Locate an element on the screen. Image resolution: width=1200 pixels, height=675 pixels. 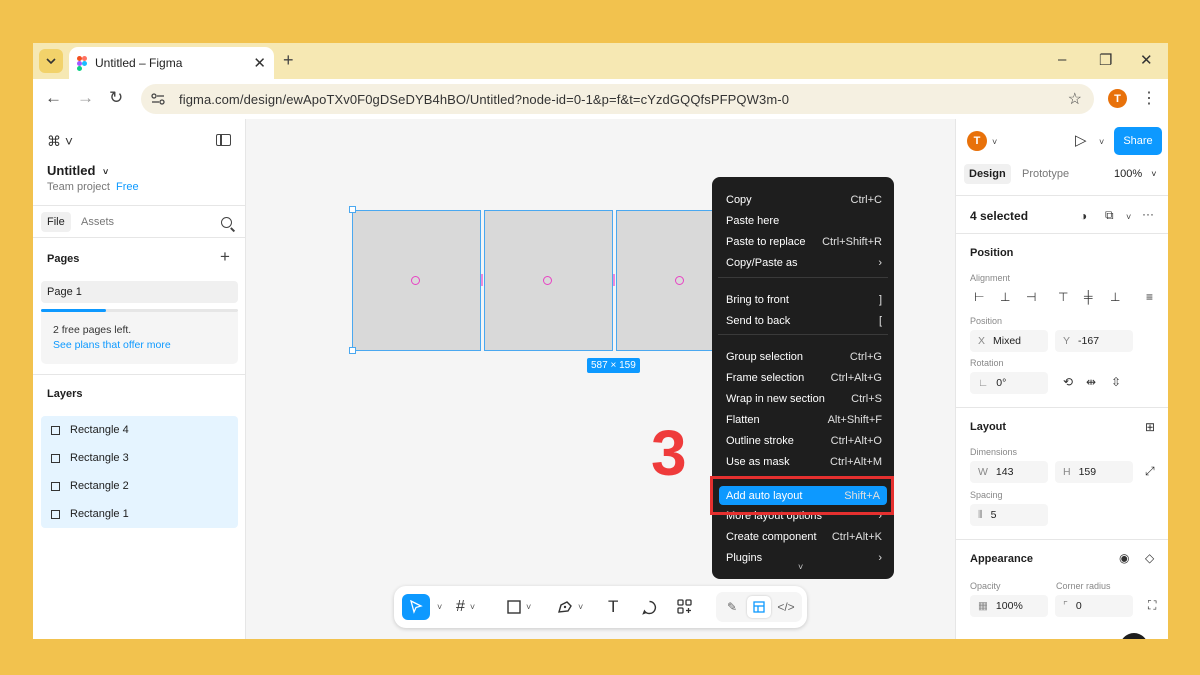
menu-item-use-as-mask: Use as mask Ctrl+Alt+M is located at coordinates (804, 462).